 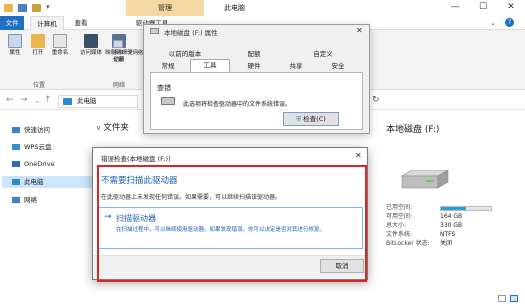 I want to click on usage-bar-fill, so click(x=453, y=208).